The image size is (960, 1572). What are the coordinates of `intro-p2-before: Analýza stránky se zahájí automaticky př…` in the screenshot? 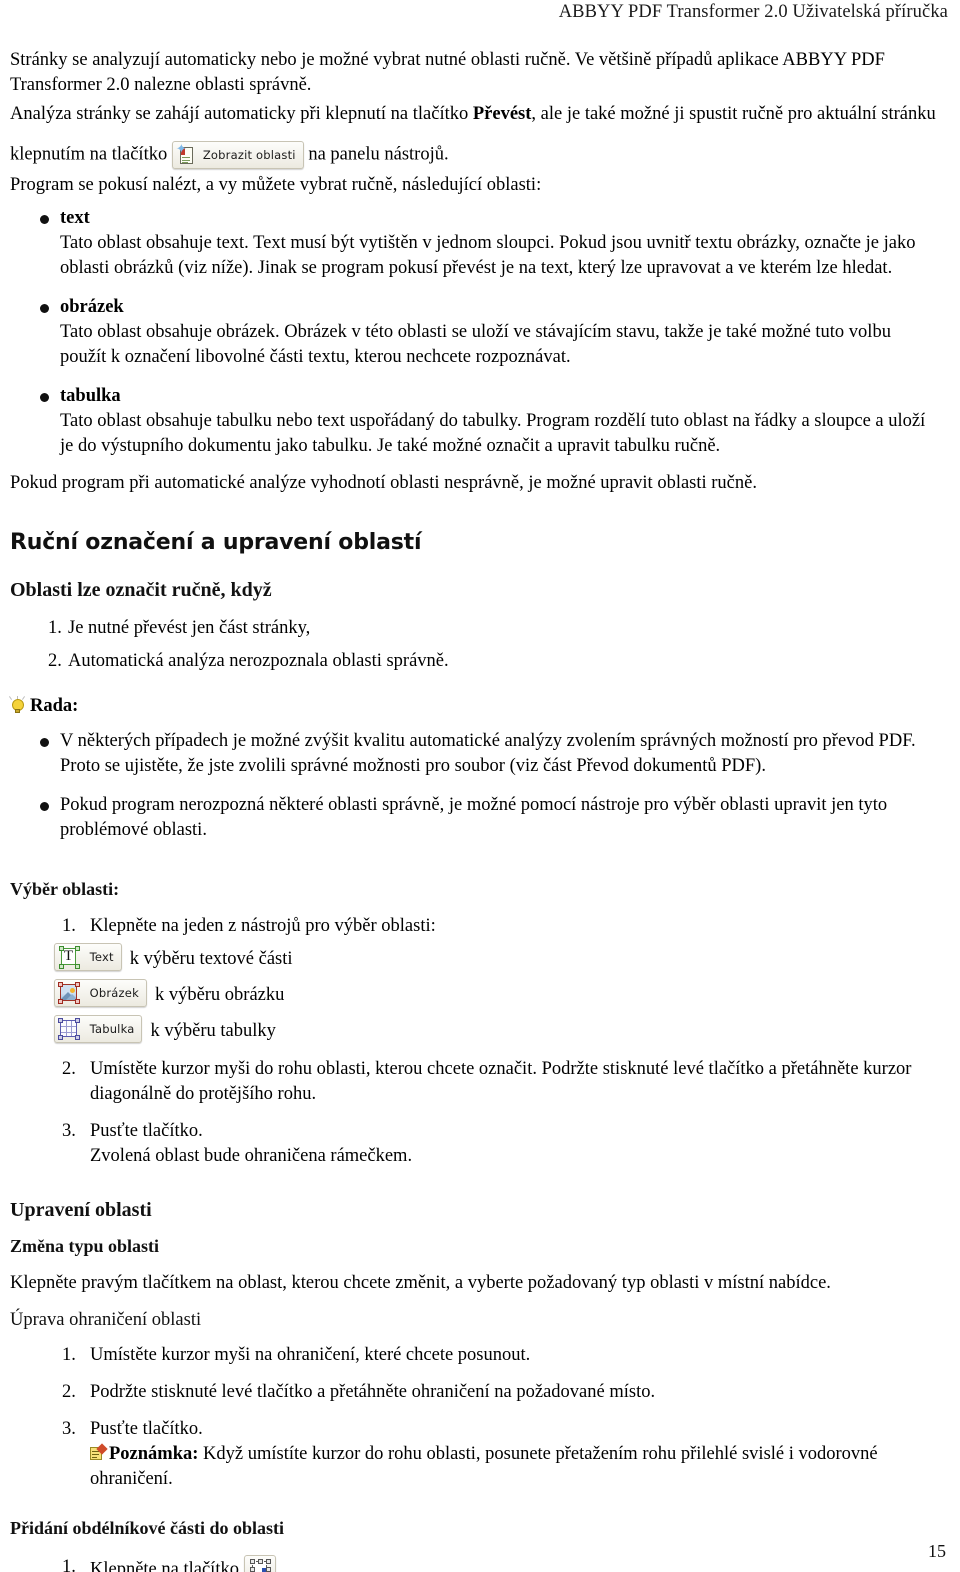 It's located at (241, 114).